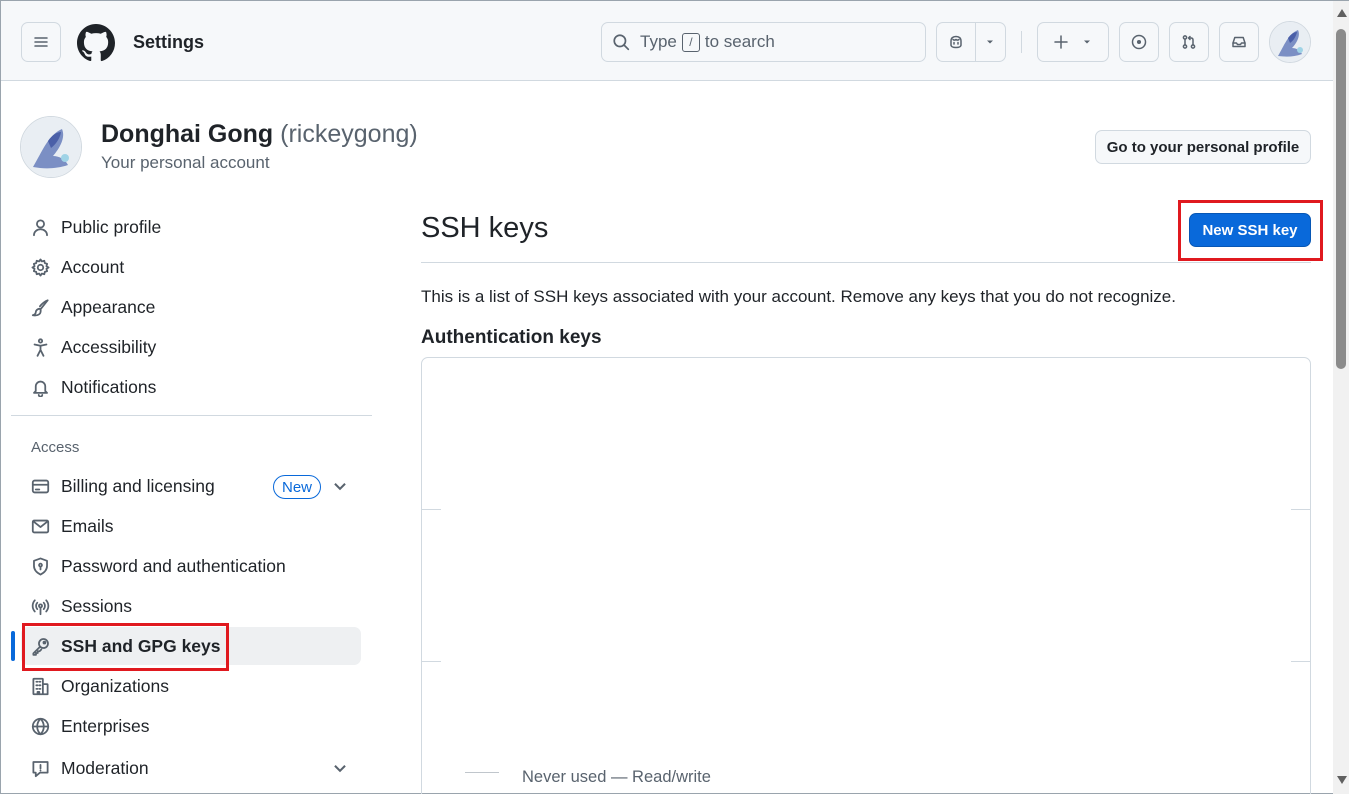 This screenshot has width=1349, height=794. I want to click on active-indicator, so click(13, 646).